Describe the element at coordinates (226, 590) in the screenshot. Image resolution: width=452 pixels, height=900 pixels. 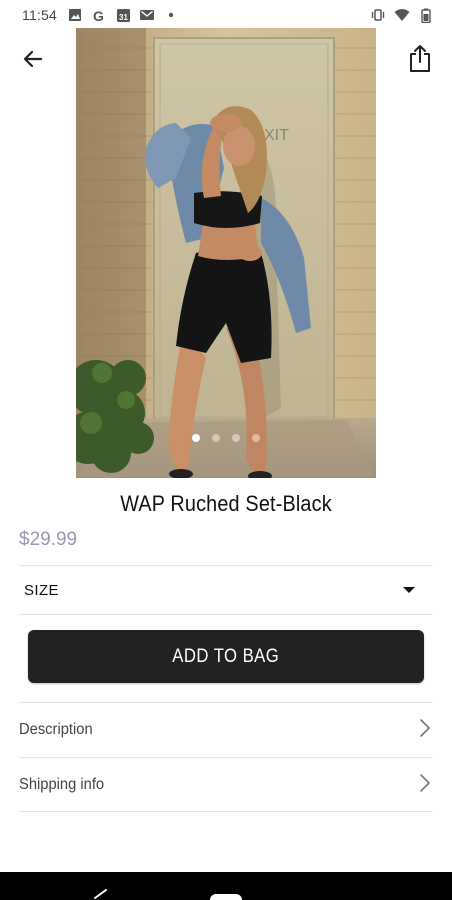
I see `size-selector: SIZE` at that location.